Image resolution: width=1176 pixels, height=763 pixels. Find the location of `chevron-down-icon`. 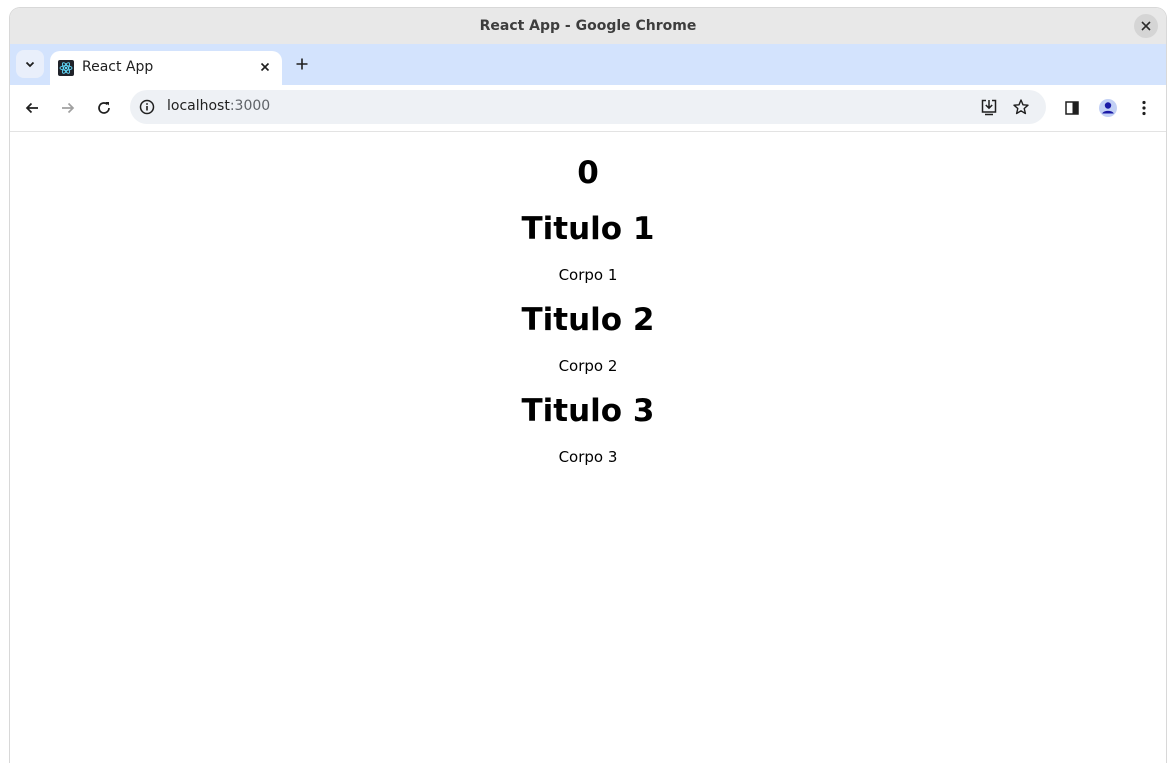

chevron-down-icon is located at coordinates (30, 64).